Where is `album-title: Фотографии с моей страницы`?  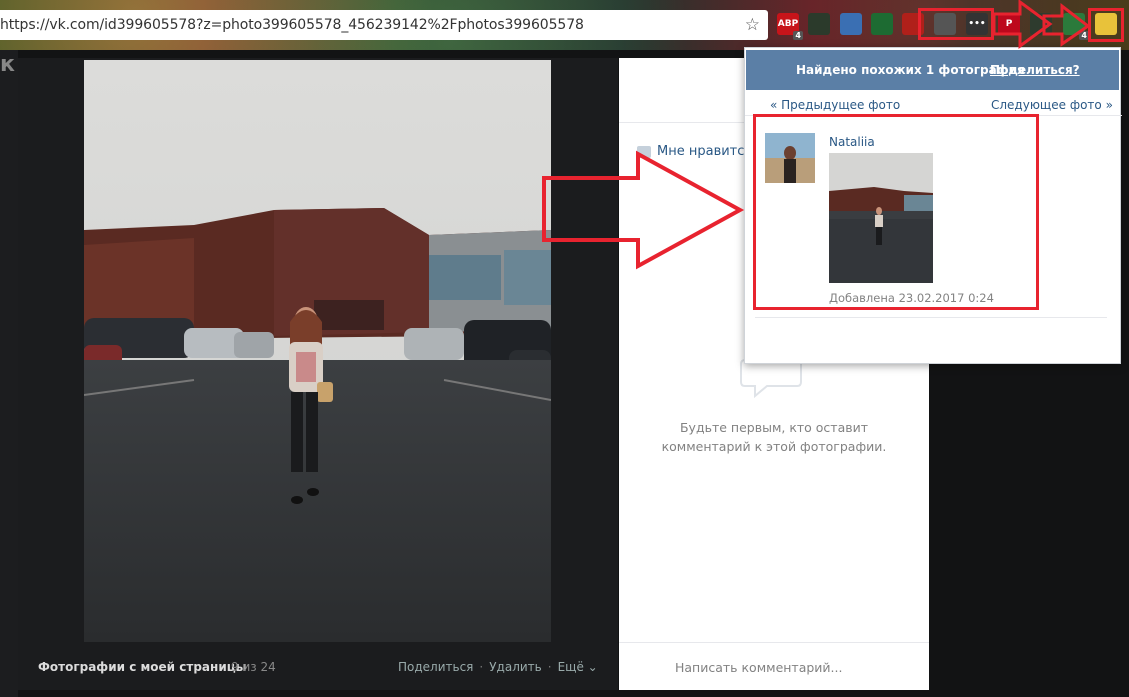 album-title: Фотографии с моей страницы is located at coordinates (142, 667).